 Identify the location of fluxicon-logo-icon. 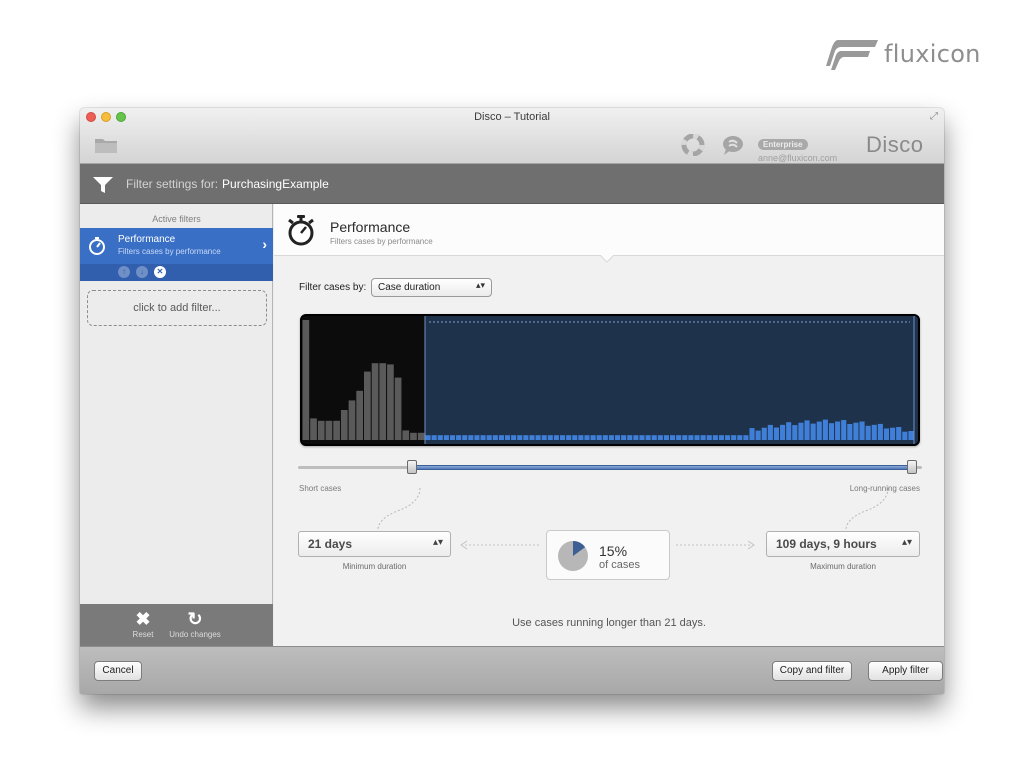
(852, 55).